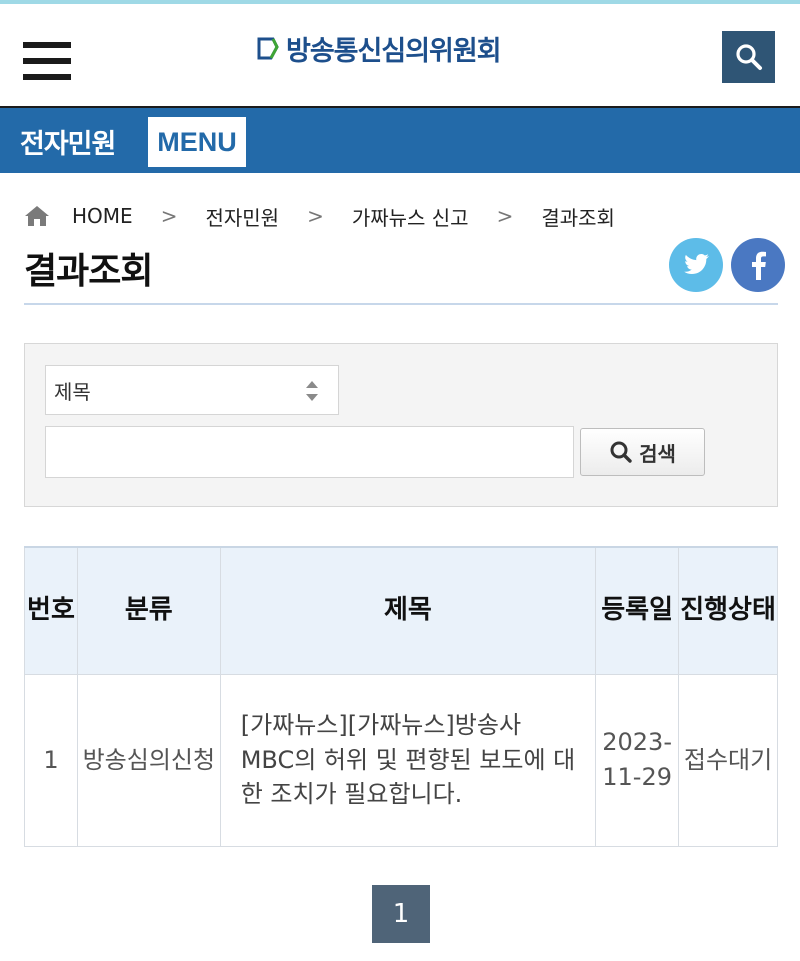  I want to click on search-submit-button: 검색, so click(642, 452).